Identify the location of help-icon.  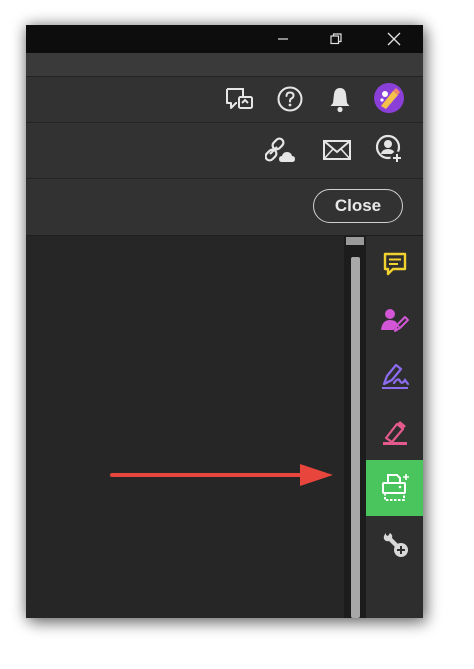
(290, 99).